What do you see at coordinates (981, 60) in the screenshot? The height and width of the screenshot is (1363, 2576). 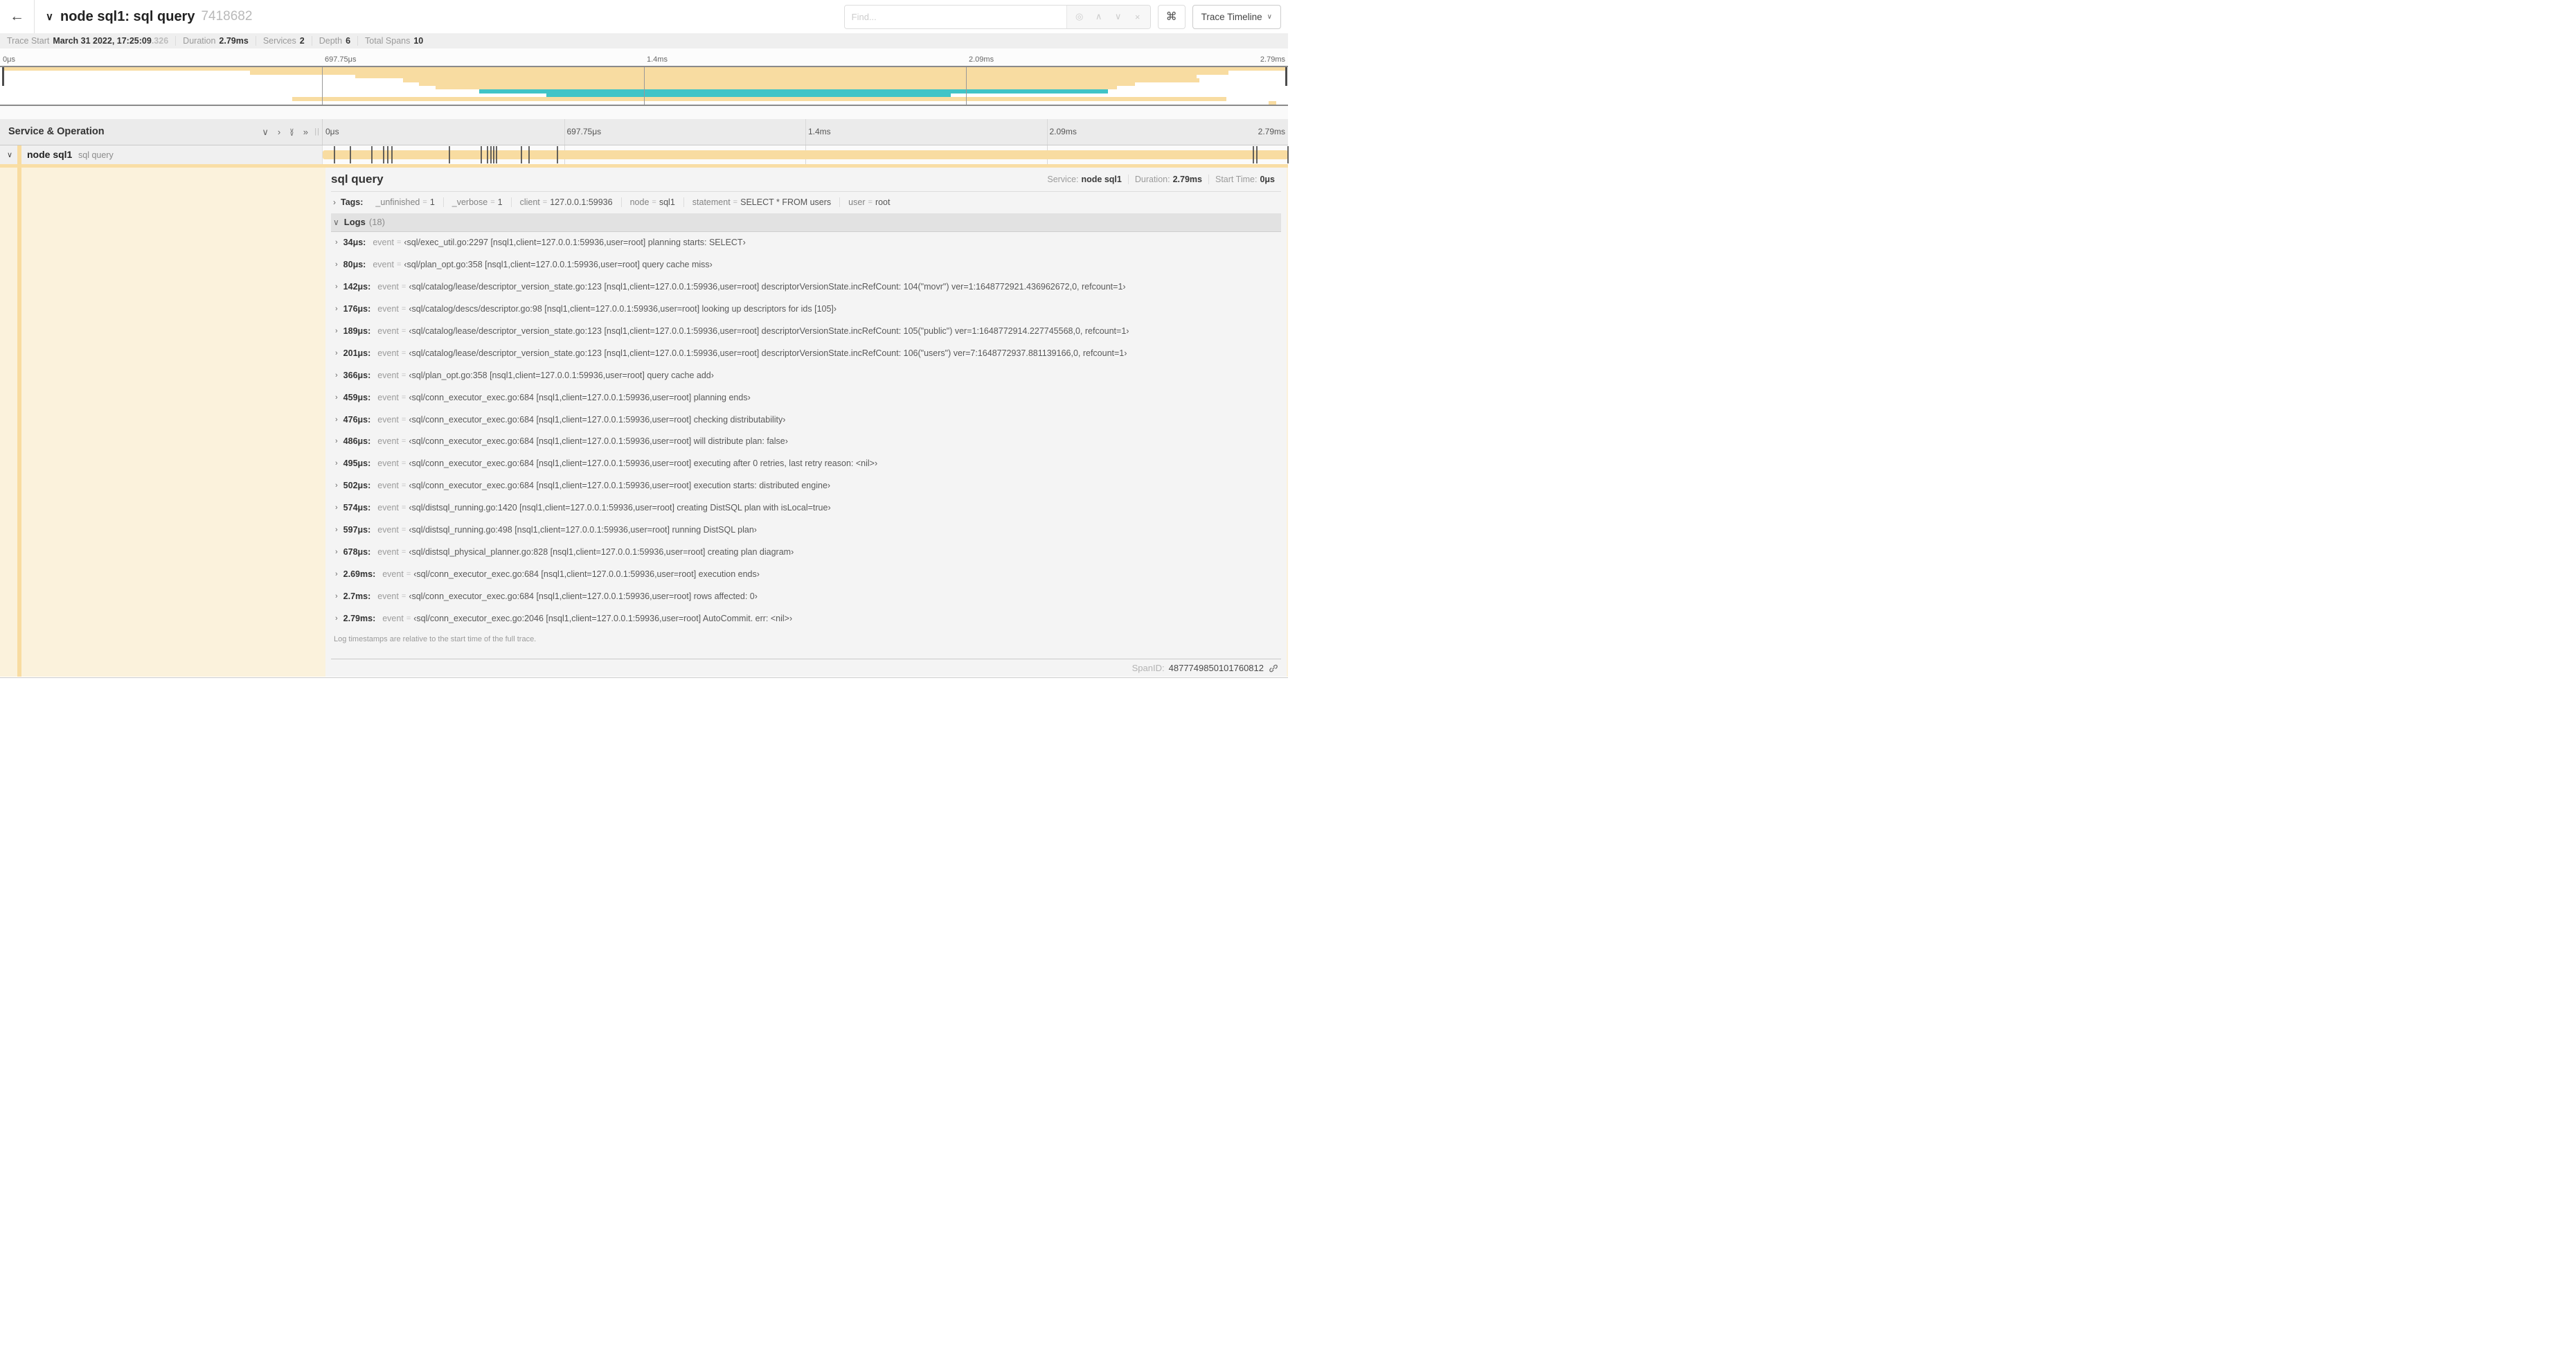 I see `timeline-tick-label: 2.09ms` at bounding box center [981, 60].